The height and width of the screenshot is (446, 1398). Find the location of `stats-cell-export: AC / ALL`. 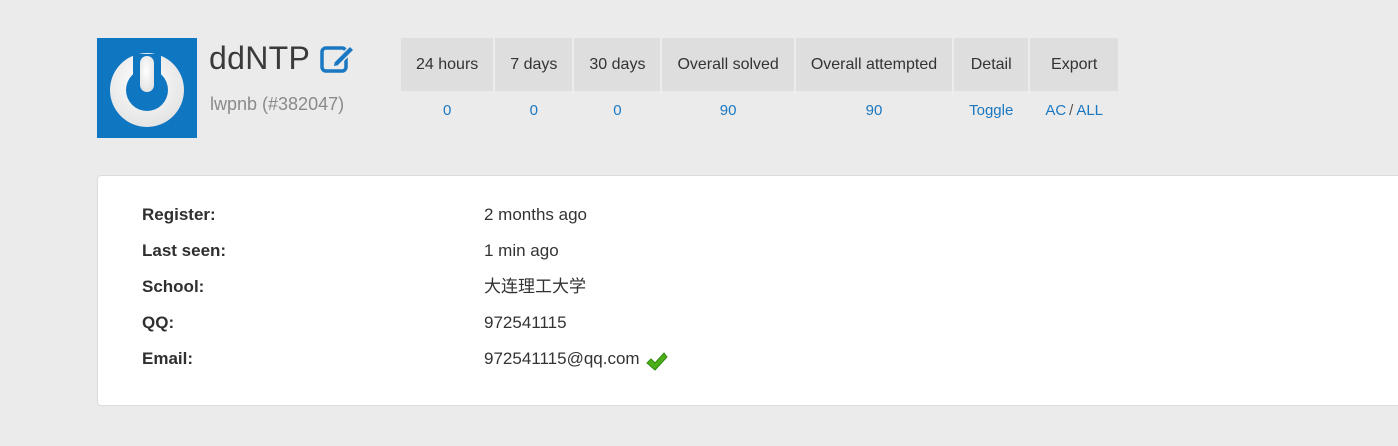

stats-cell-export: AC / ALL is located at coordinates (1074, 110).